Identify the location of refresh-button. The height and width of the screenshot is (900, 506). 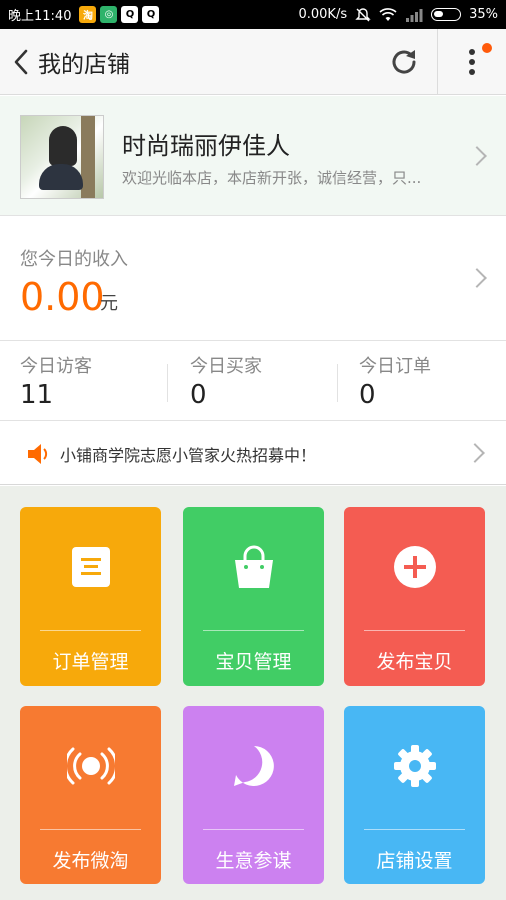
(404, 62).